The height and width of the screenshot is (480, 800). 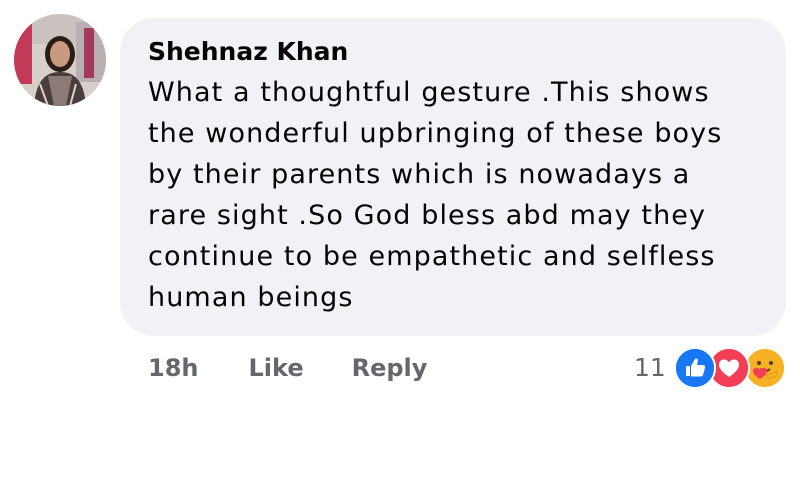 I want to click on reaction-icons, so click(x=730, y=368).